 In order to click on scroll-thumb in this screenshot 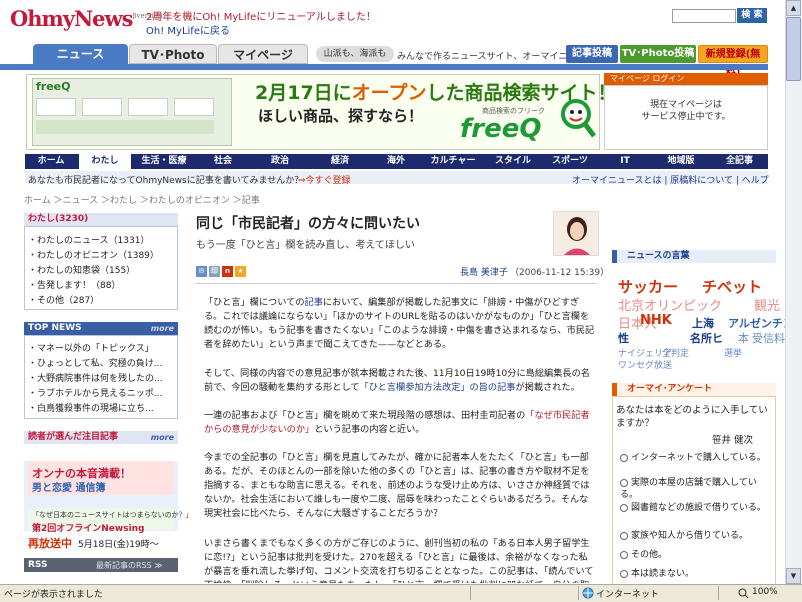, I will do `click(793, 49)`.